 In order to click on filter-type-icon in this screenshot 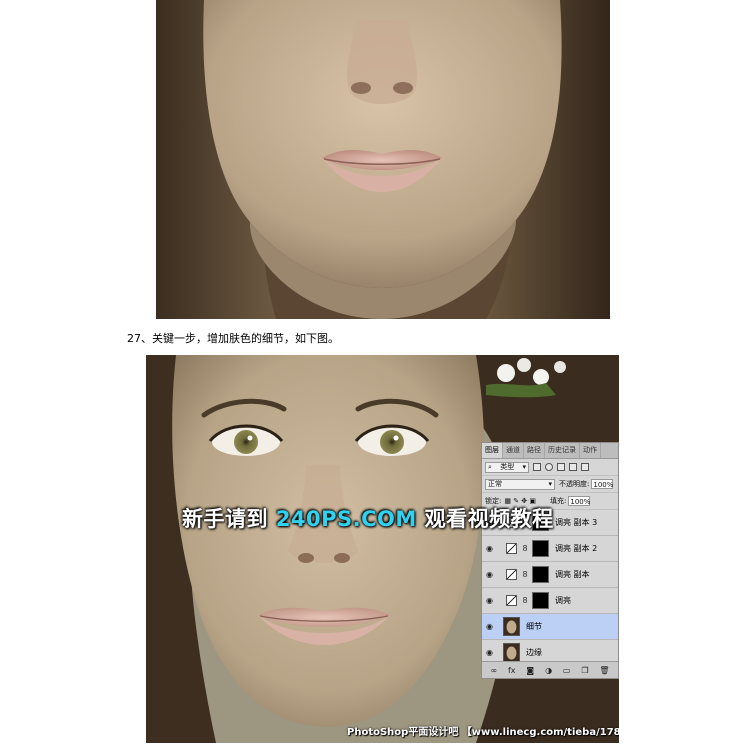, I will do `click(561, 467)`.